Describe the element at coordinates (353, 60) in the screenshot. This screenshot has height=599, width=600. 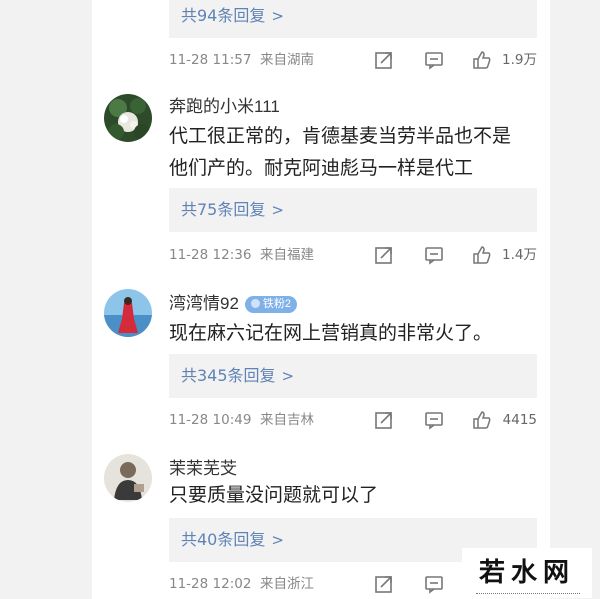
I see `comment-meta: 11-28 11:57 来自湖南 1.9万` at that location.